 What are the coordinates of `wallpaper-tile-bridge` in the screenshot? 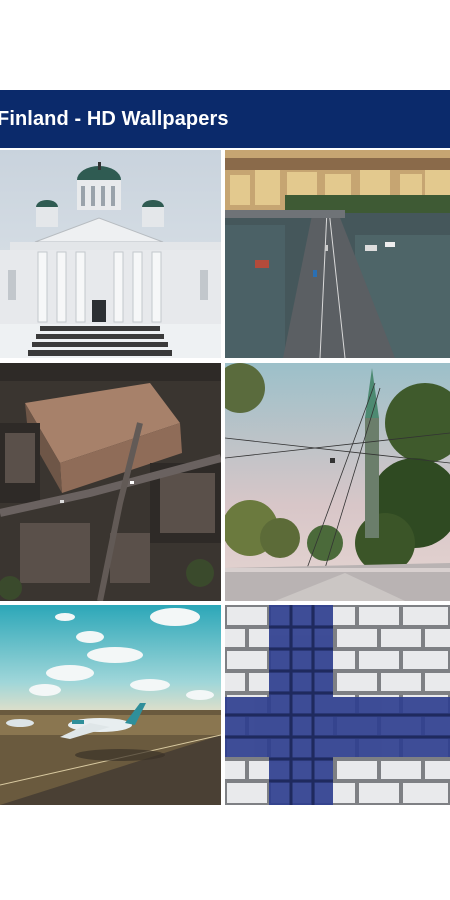 It's located at (337, 254).